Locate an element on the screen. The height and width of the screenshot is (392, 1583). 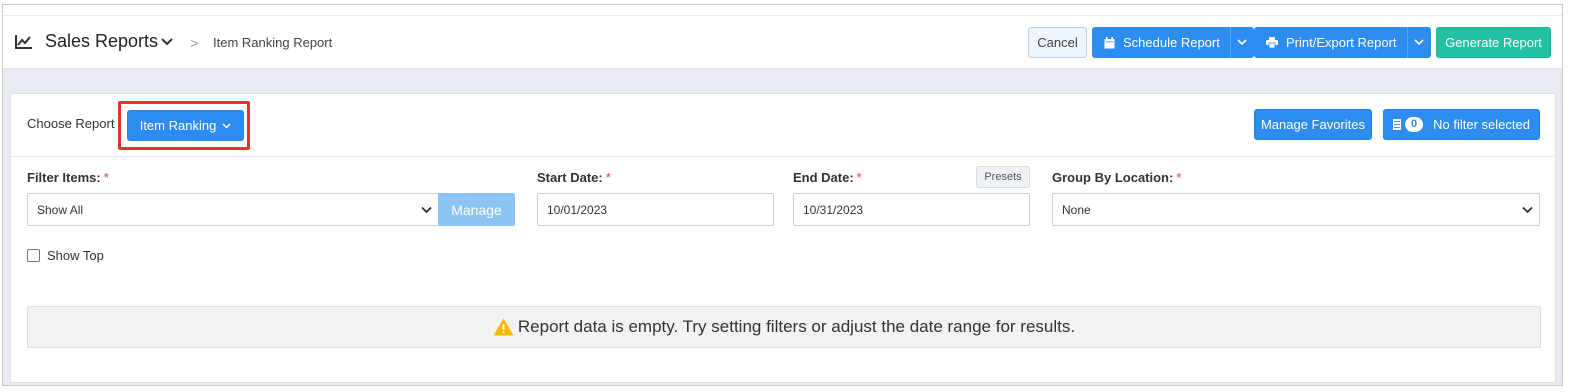
generate-report-button: Generate Report is located at coordinates (1493, 42).